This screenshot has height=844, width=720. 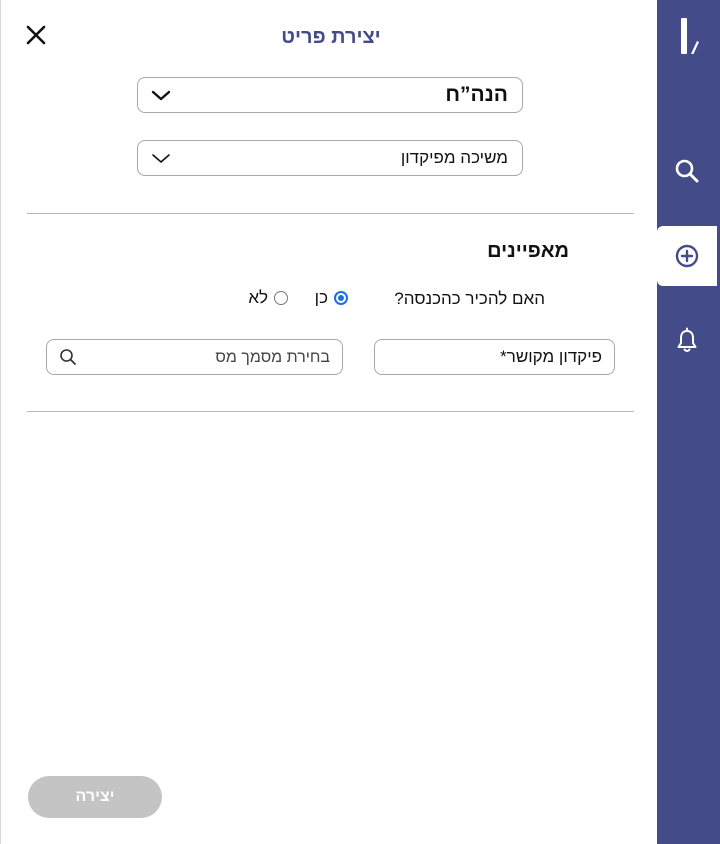 I want to click on tax-document-search, so click(x=194, y=357).